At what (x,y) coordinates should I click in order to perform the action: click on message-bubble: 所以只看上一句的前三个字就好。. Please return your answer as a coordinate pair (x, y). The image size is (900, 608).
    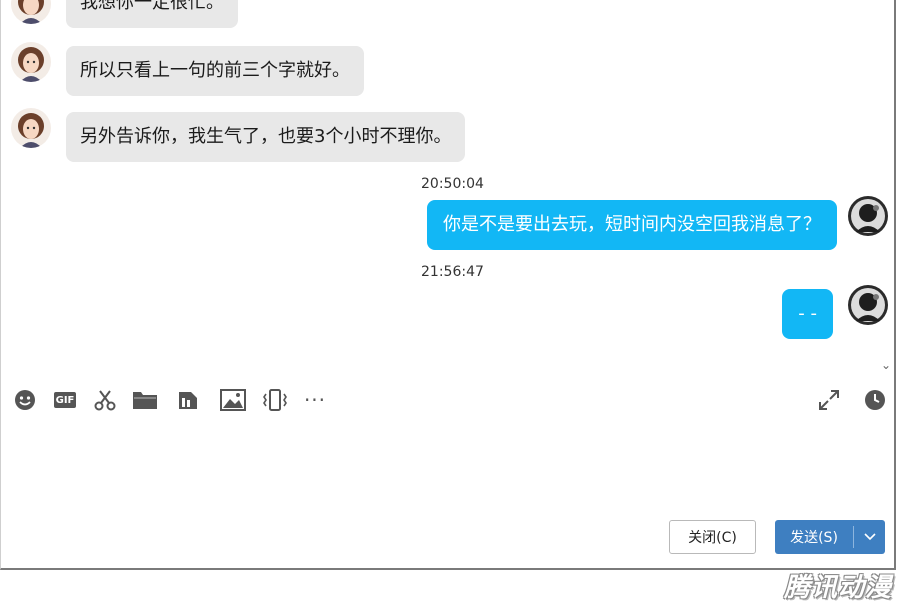
    Looking at the image, I should click on (215, 71).